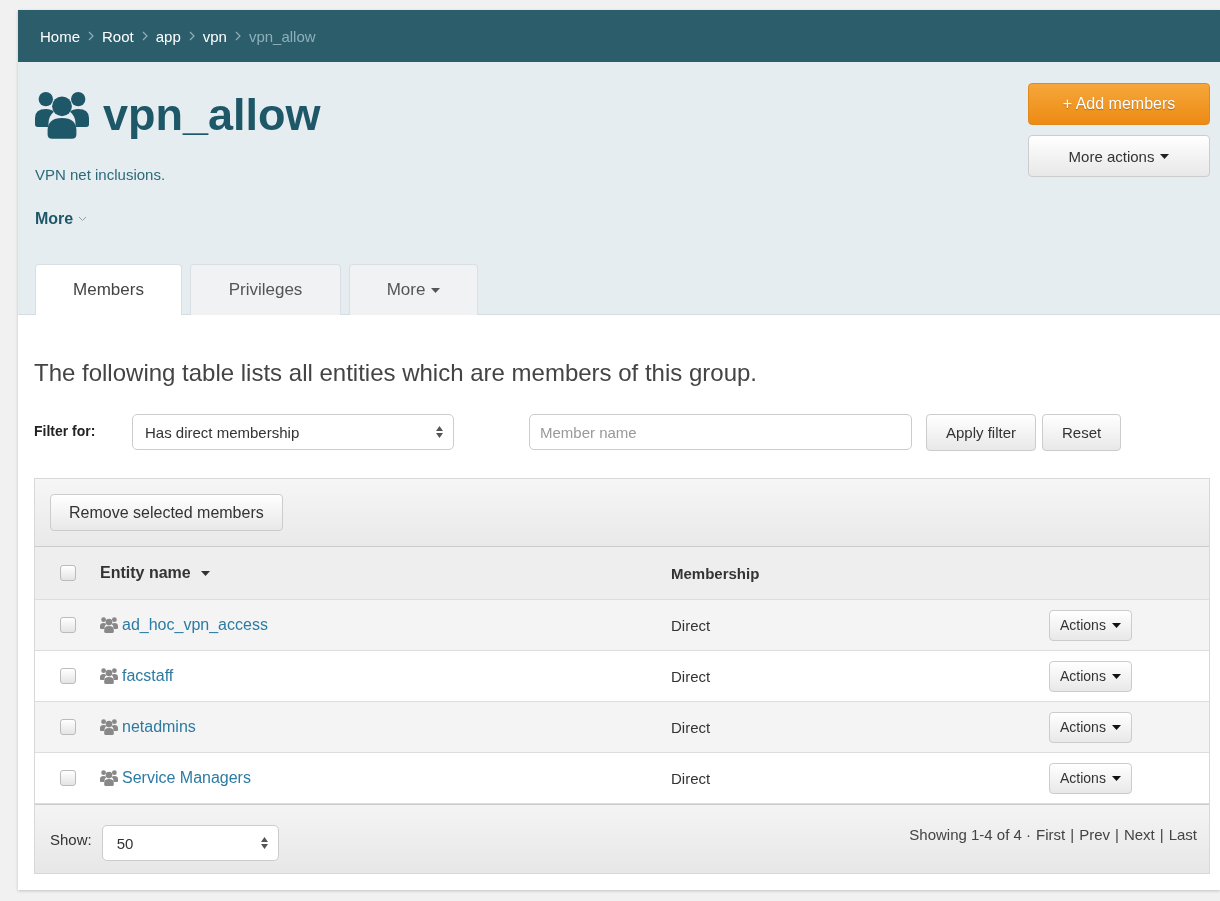 This screenshot has width=1220, height=901. What do you see at coordinates (265, 289) in the screenshot?
I see `tab: Privileges` at bounding box center [265, 289].